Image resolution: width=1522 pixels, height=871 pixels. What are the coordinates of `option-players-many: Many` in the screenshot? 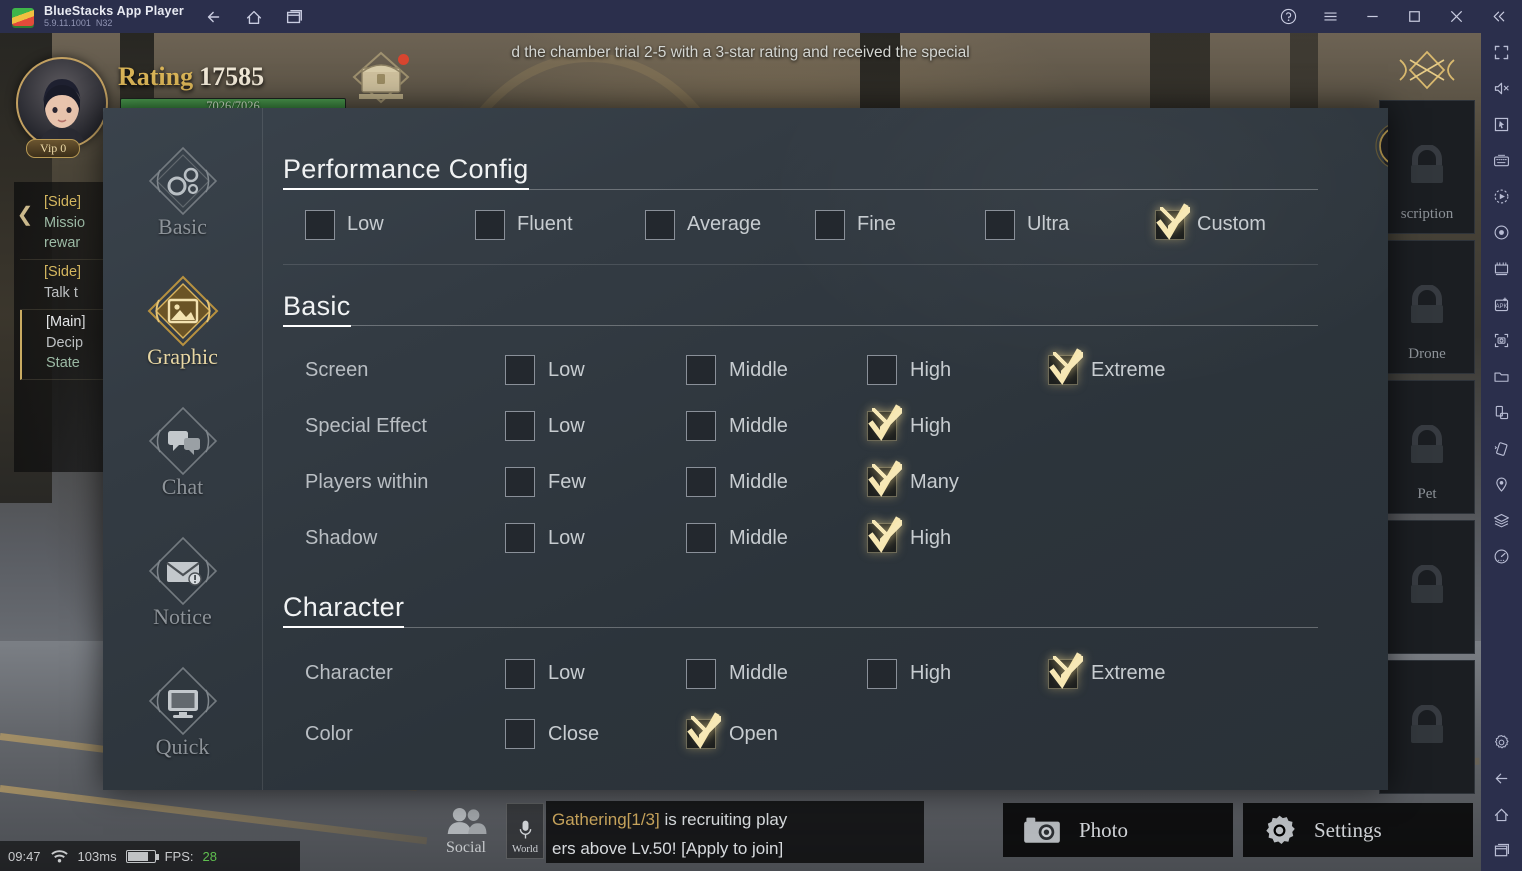 It's located at (913, 478).